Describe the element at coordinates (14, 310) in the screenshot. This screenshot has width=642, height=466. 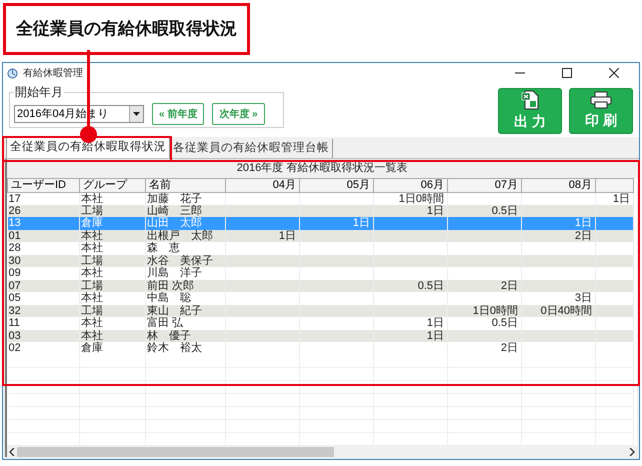
I see `table-cell: 32` at that location.